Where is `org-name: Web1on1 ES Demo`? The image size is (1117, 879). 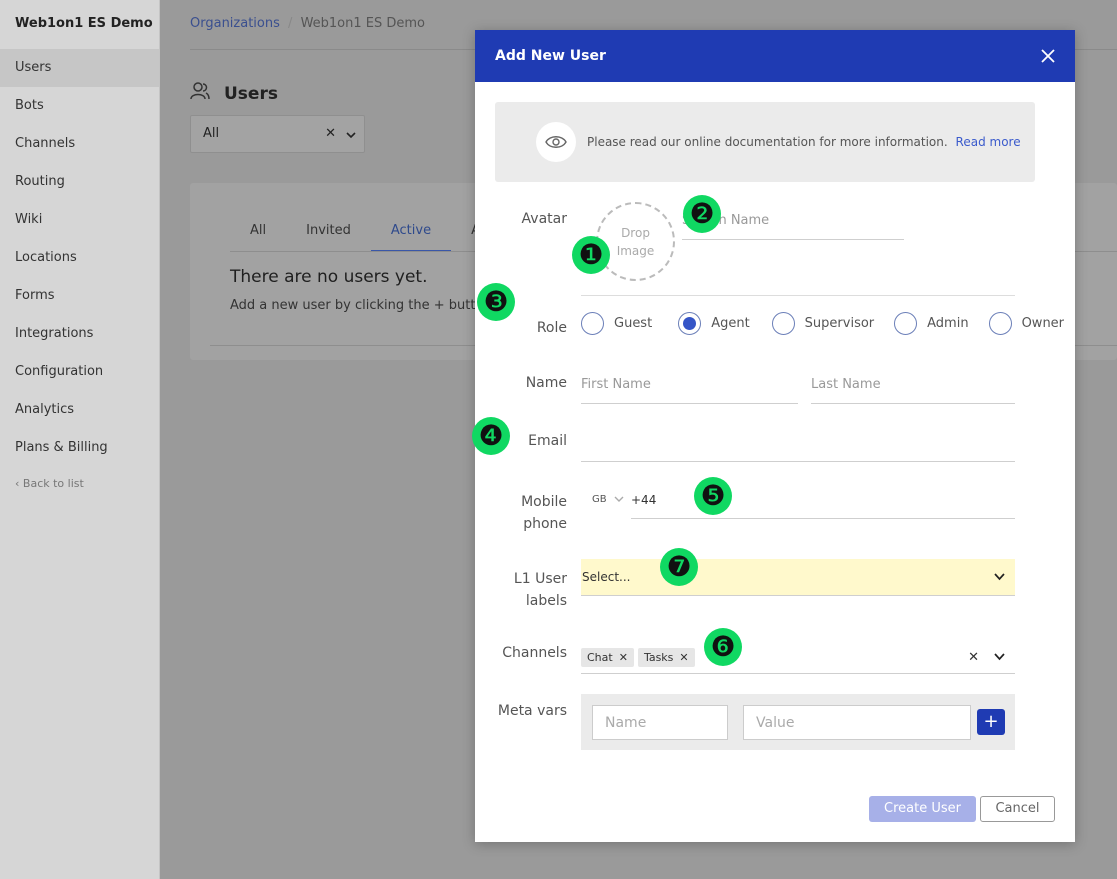
org-name: Web1on1 ES Demo is located at coordinates (84, 23).